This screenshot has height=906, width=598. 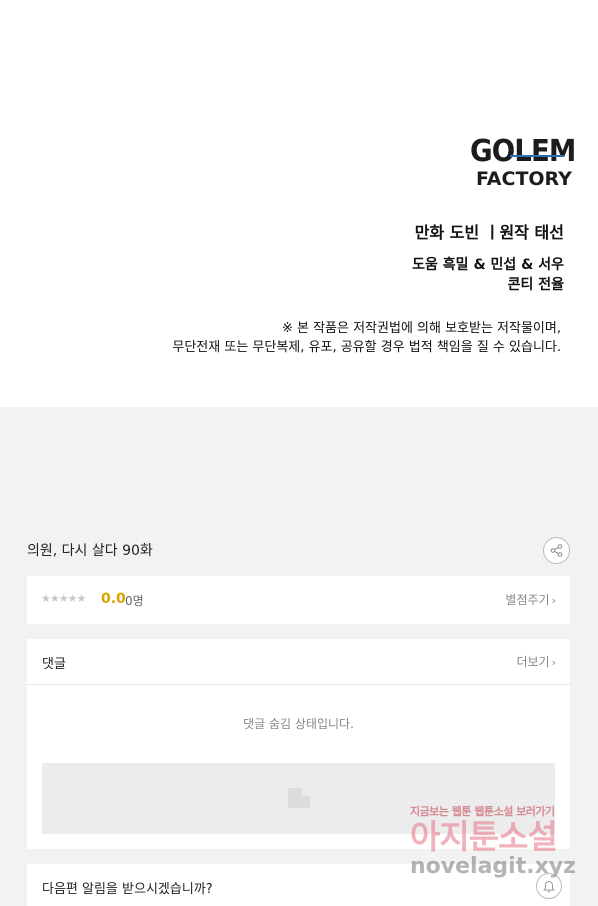 What do you see at coordinates (127, 889) in the screenshot?
I see `notify-prompt: 다음편 알림을 받으시겠습니까?` at bounding box center [127, 889].